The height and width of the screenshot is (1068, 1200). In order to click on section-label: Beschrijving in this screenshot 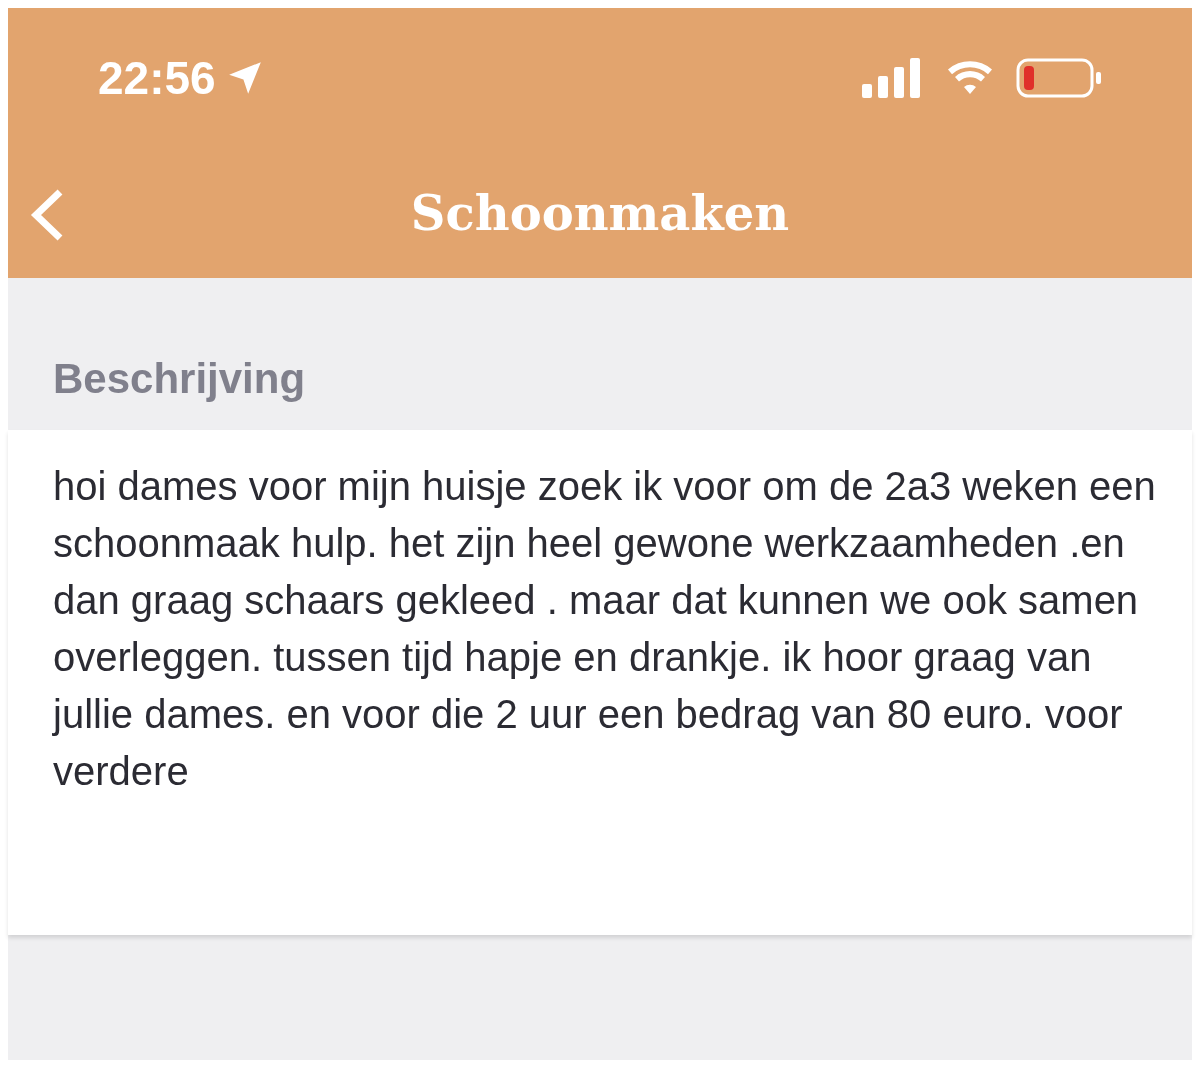, I will do `click(179, 379)`.